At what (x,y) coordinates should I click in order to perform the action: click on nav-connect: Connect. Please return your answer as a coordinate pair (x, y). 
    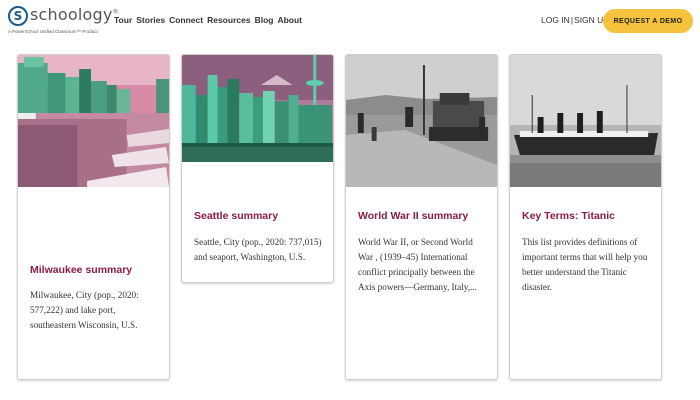
    Looking at the image, I should click on (186, 20).